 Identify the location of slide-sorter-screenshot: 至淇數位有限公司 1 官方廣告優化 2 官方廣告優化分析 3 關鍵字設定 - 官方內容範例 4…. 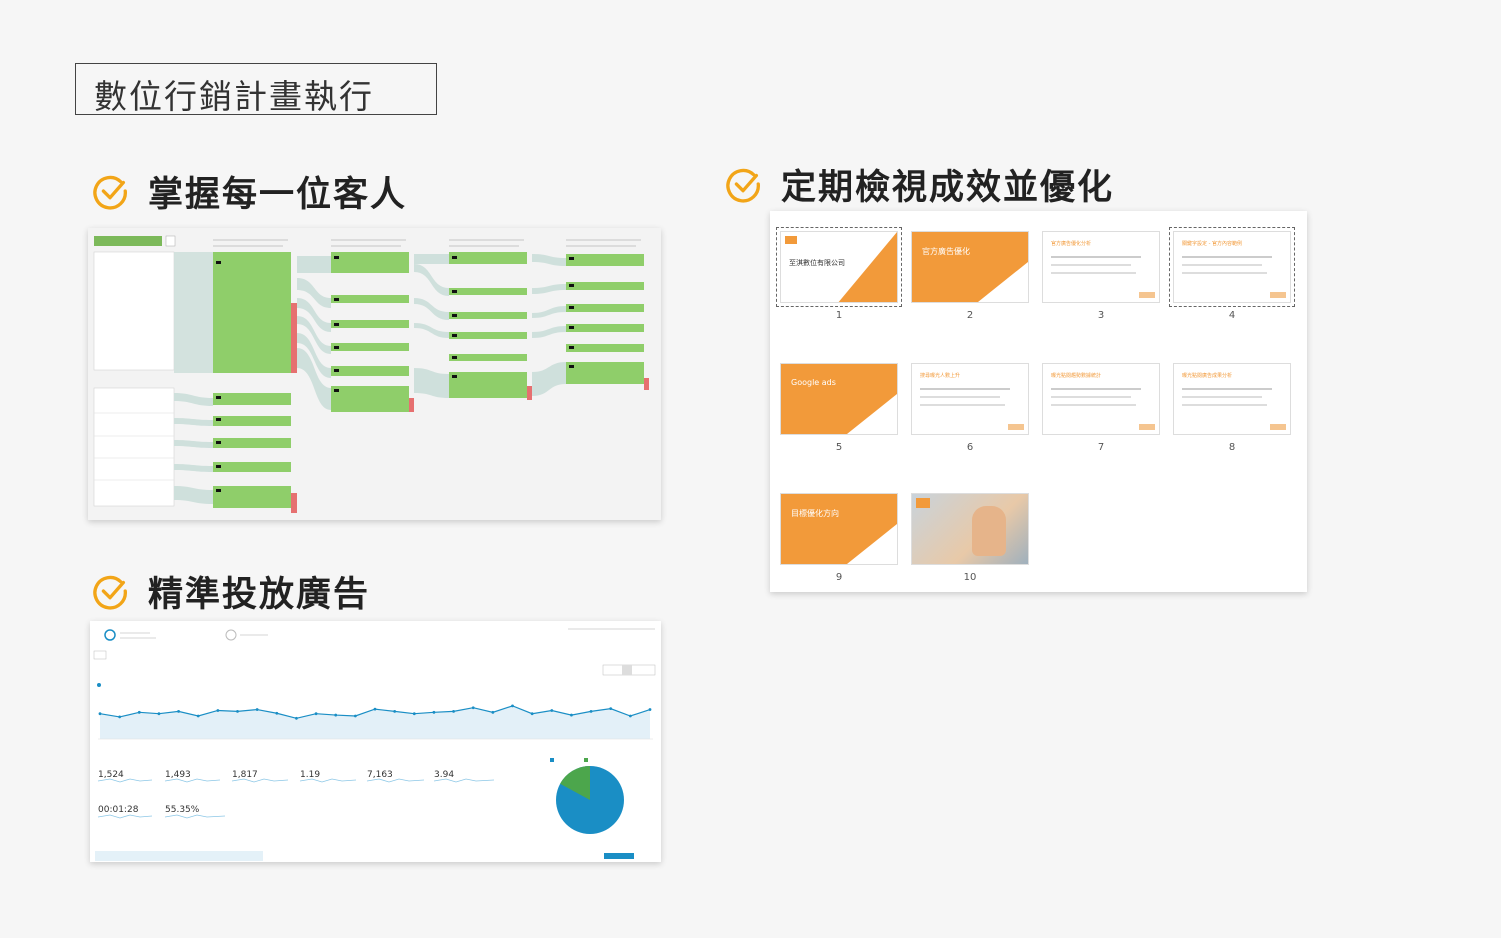
(1038, 401).